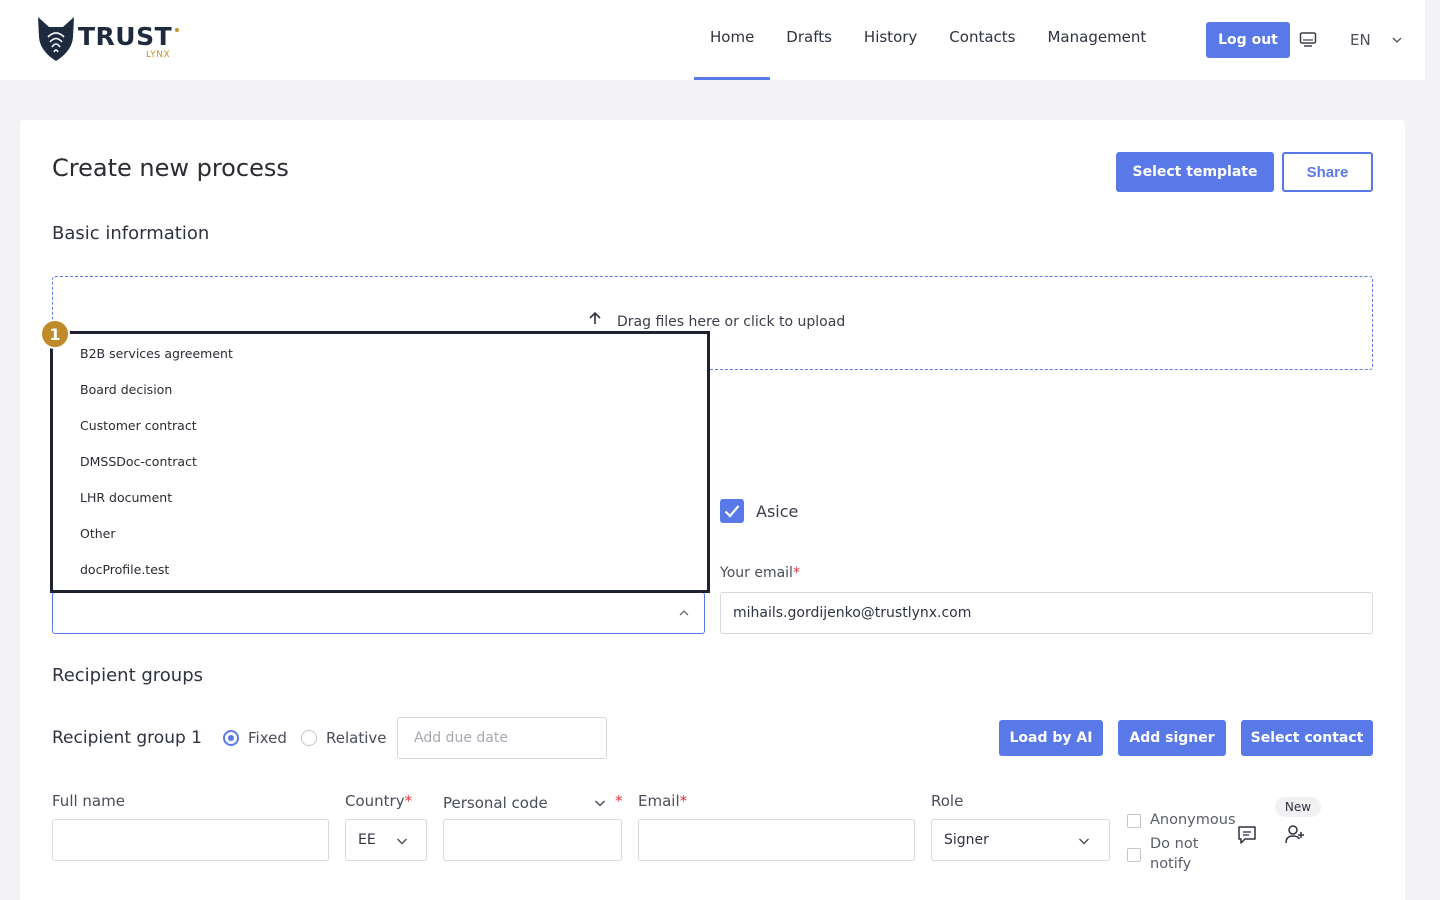  What do you see at coordinates (776, 840) in the screenshot?
I see `email-input` at bounding box center [776, 840].